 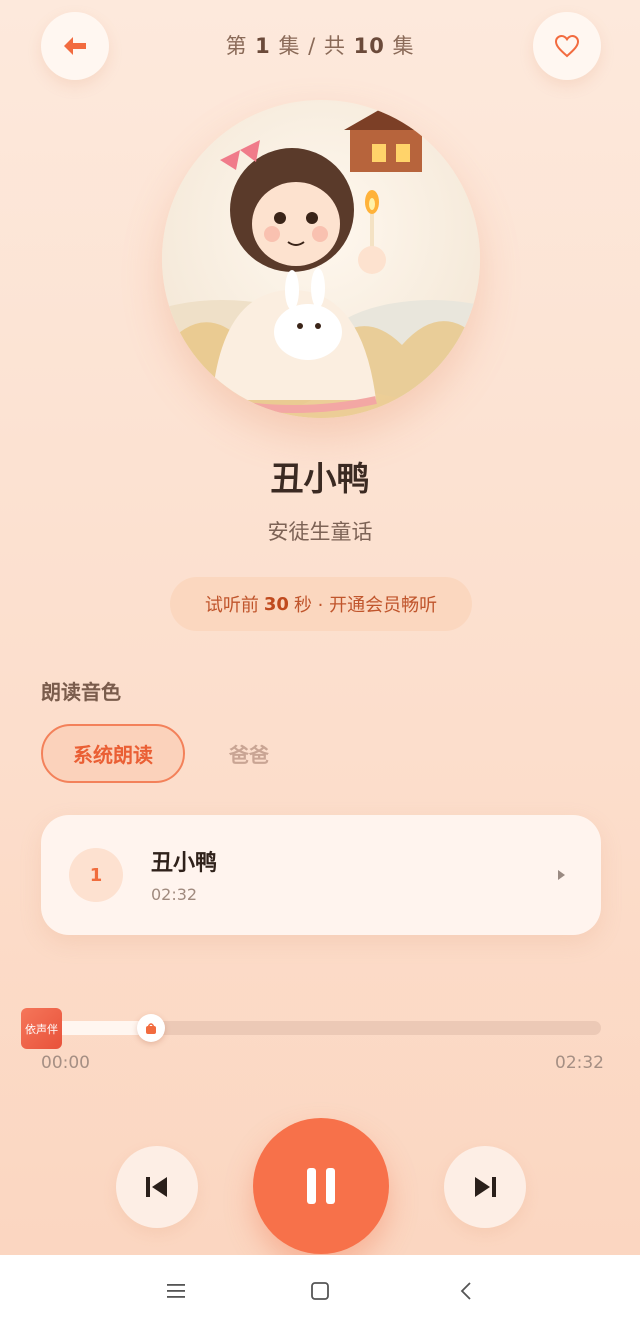 I want to click on track-item: 1 丑小鸭 02:32, so click(x=321, y=875).